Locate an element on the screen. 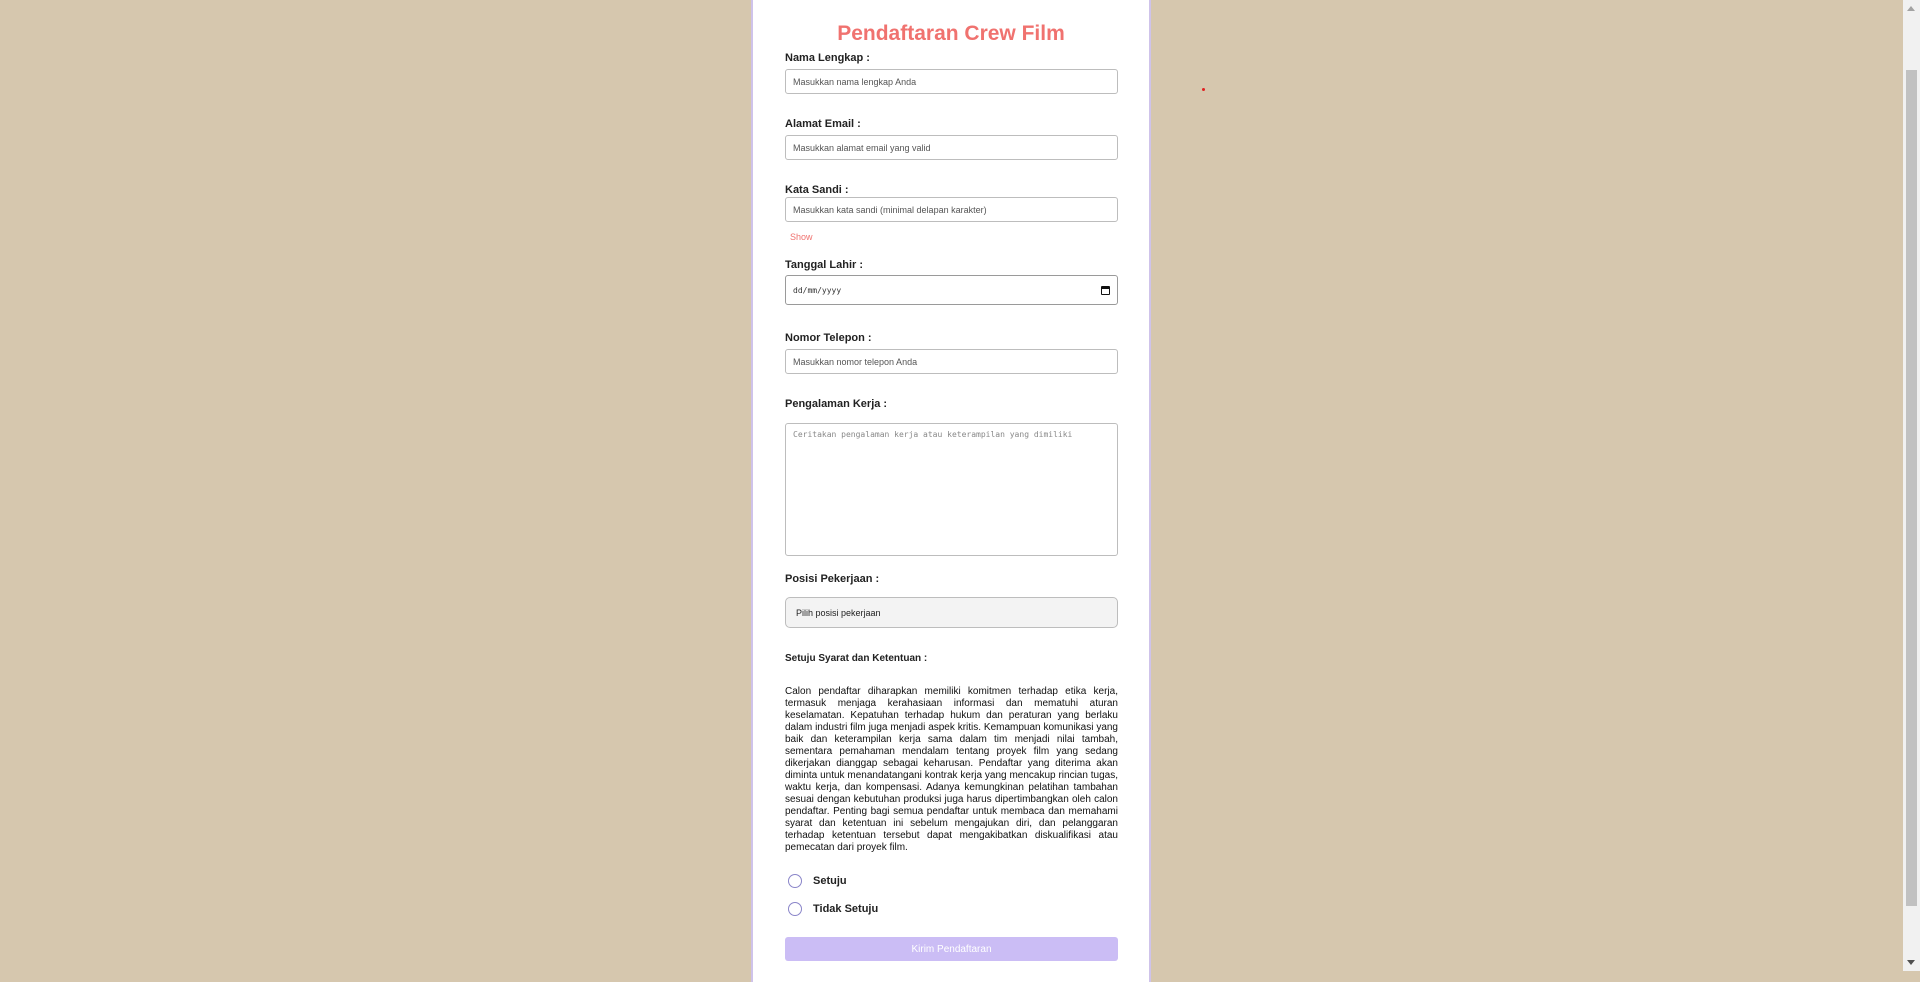  position-select: Pilih posisi pekerjaan is located at coordinates (951, 612).